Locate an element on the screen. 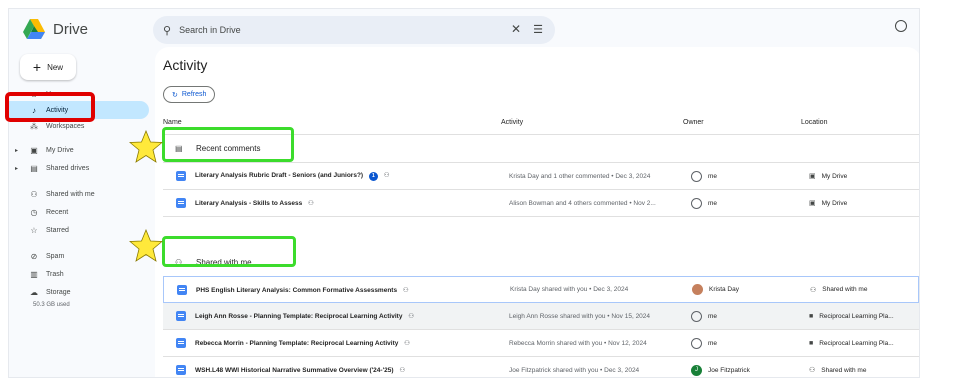  sidebar-item-label: Recent is located at coordinates (57, 212).